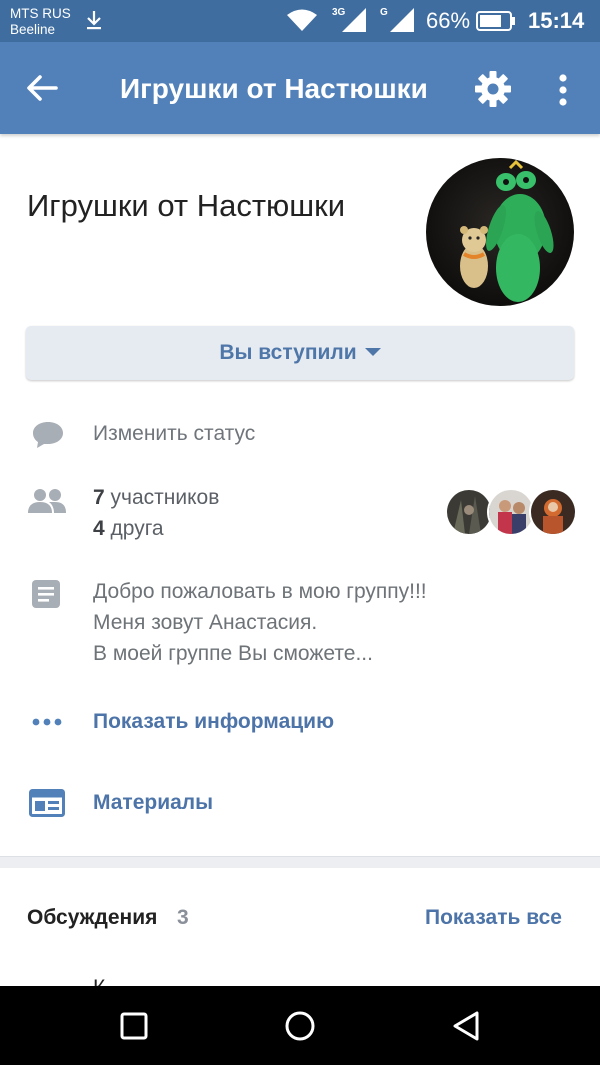  I want to click on system-nav-bar, so click(300, 1025).